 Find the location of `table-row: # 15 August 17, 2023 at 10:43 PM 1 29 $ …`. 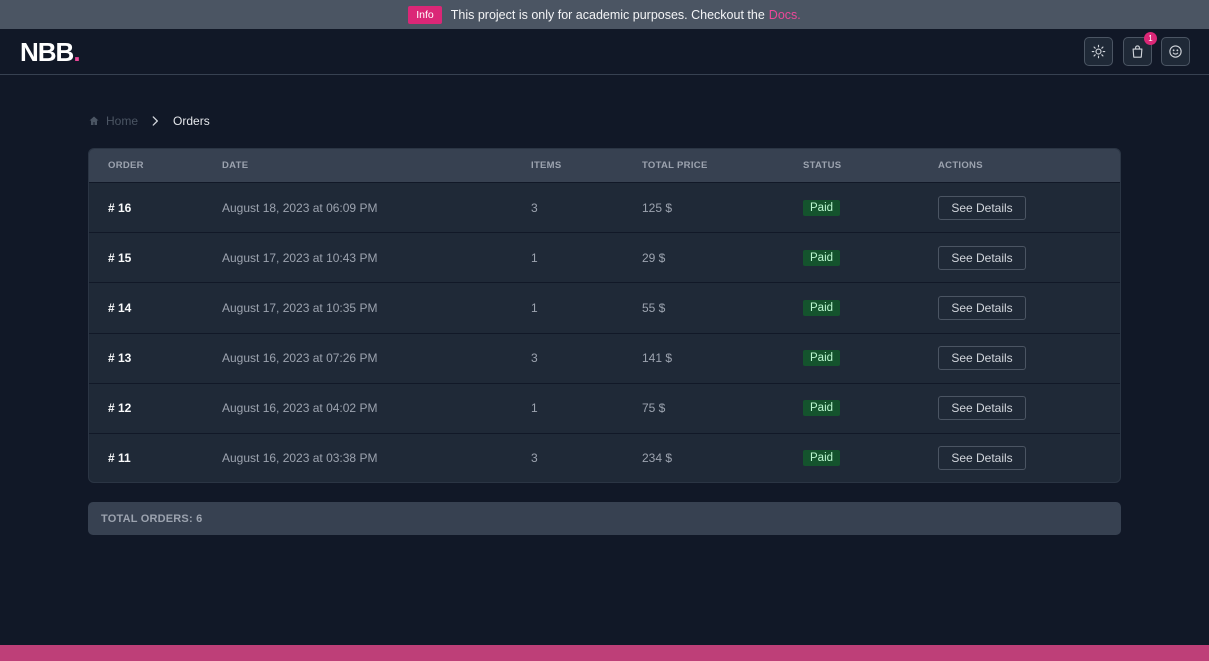

table-row: # 15 August 17, 2023 at 10:43 PM 1 29 $ … is located at coordinates (604, 257).